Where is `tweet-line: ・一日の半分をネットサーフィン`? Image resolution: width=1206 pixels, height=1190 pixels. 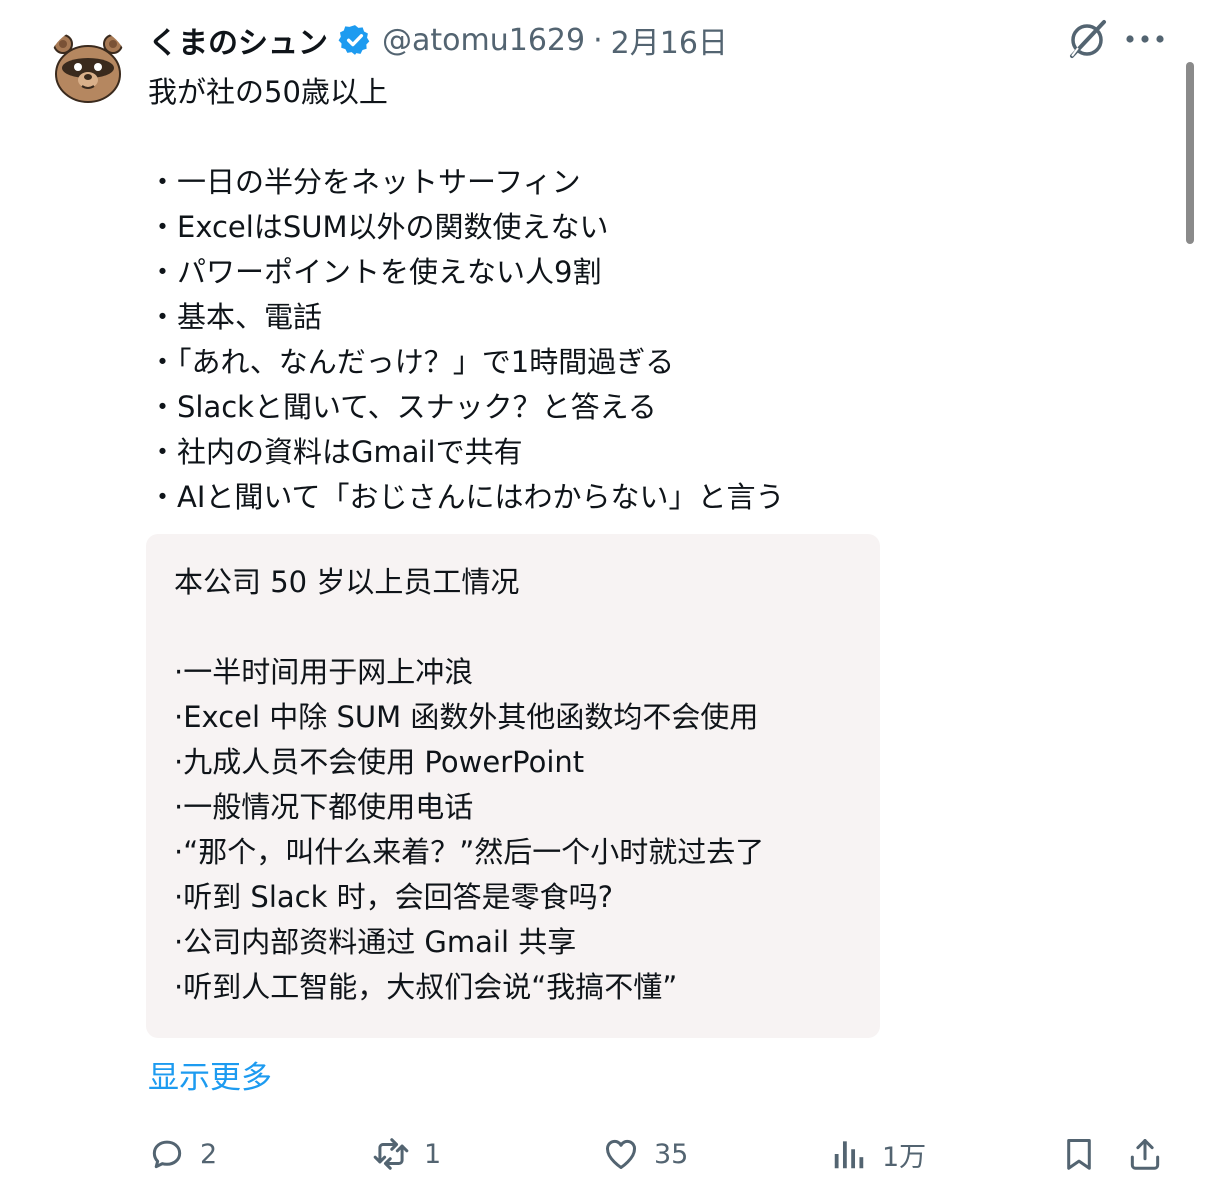
tweet-line: ・一日の半分をネットサーフィン is located at coordinates (364, 182).